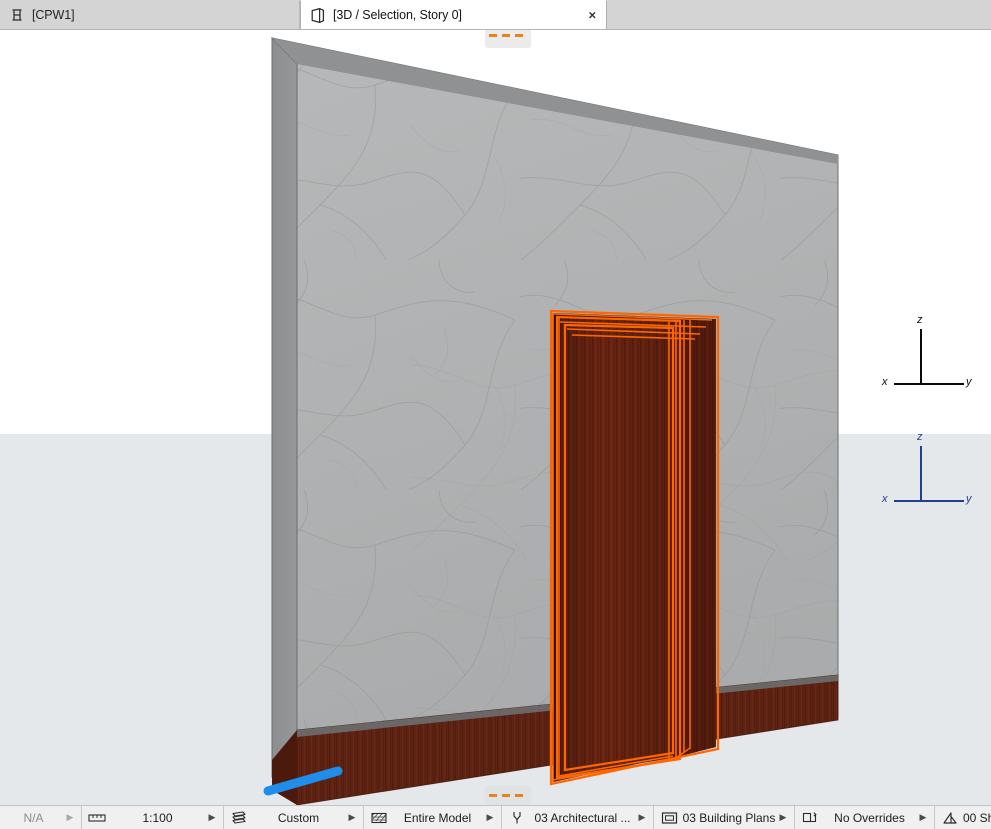  Describe the element at coordinates (53, 14) in the screenshot. I see `tab-cpw1-label: [CPW1]` at that location.